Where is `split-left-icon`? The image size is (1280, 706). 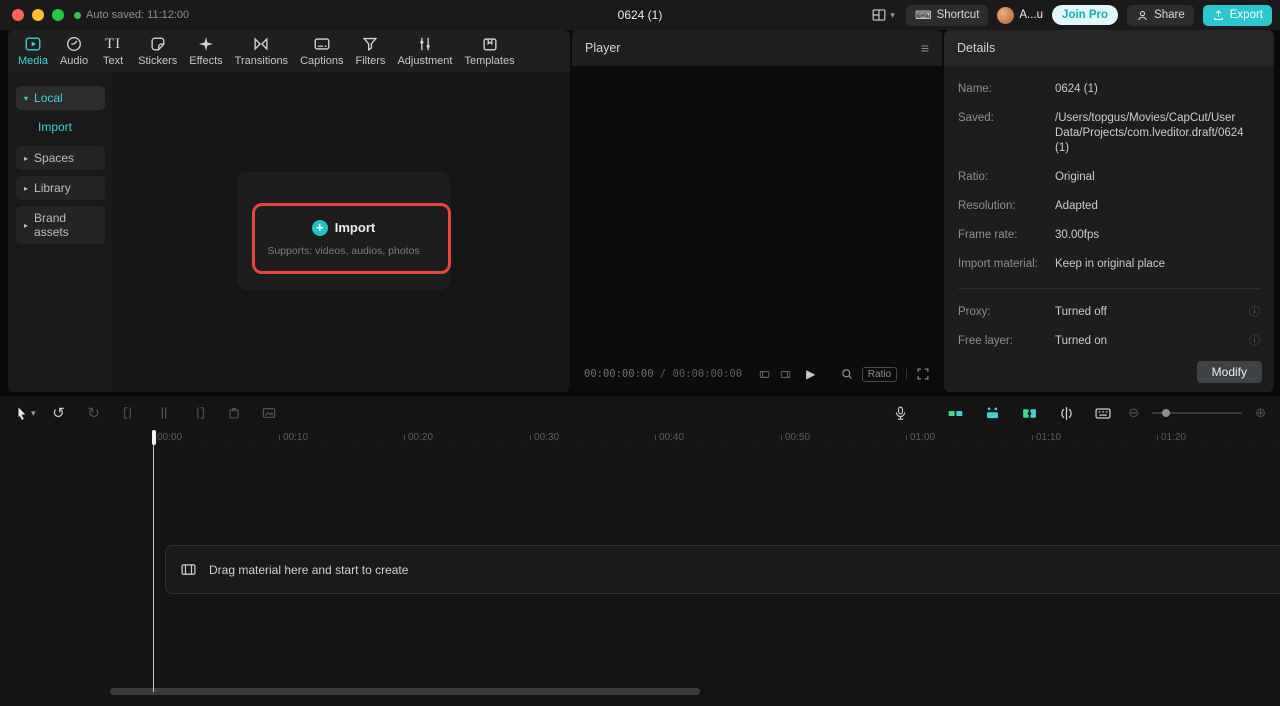 split-left-icon is located at coordinates (129, 413).